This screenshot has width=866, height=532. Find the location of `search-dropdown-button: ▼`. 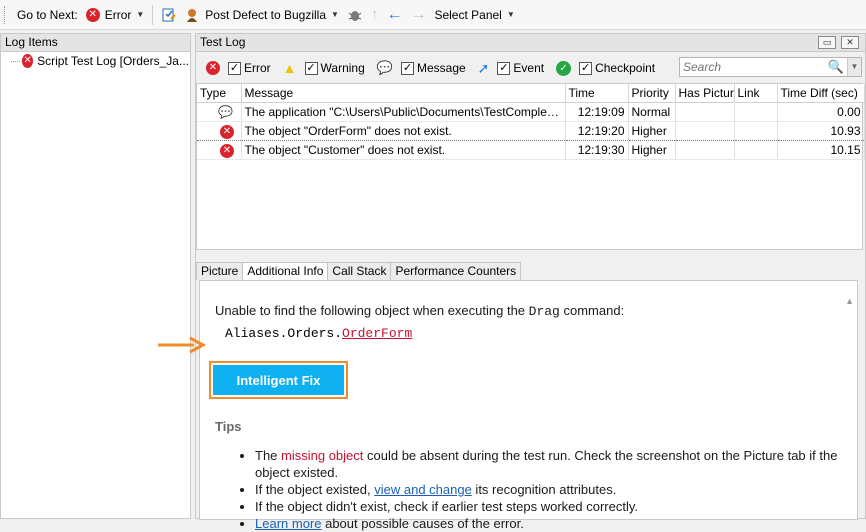

search-dropdown-button: ▼ is located at coordinates (854, 67).